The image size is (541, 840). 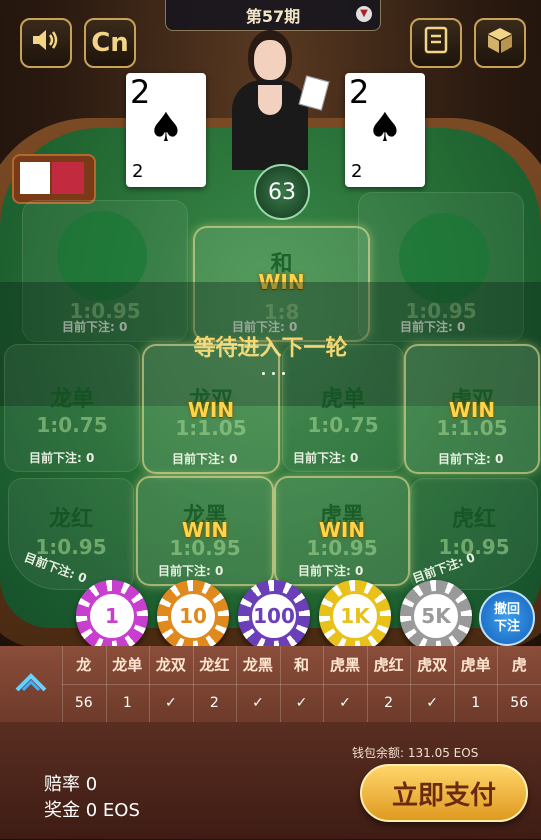 What do you see at coordinates (302, 665) in the screenshot?
I see `history-column-header: 和` at bounding box center [302, 665].